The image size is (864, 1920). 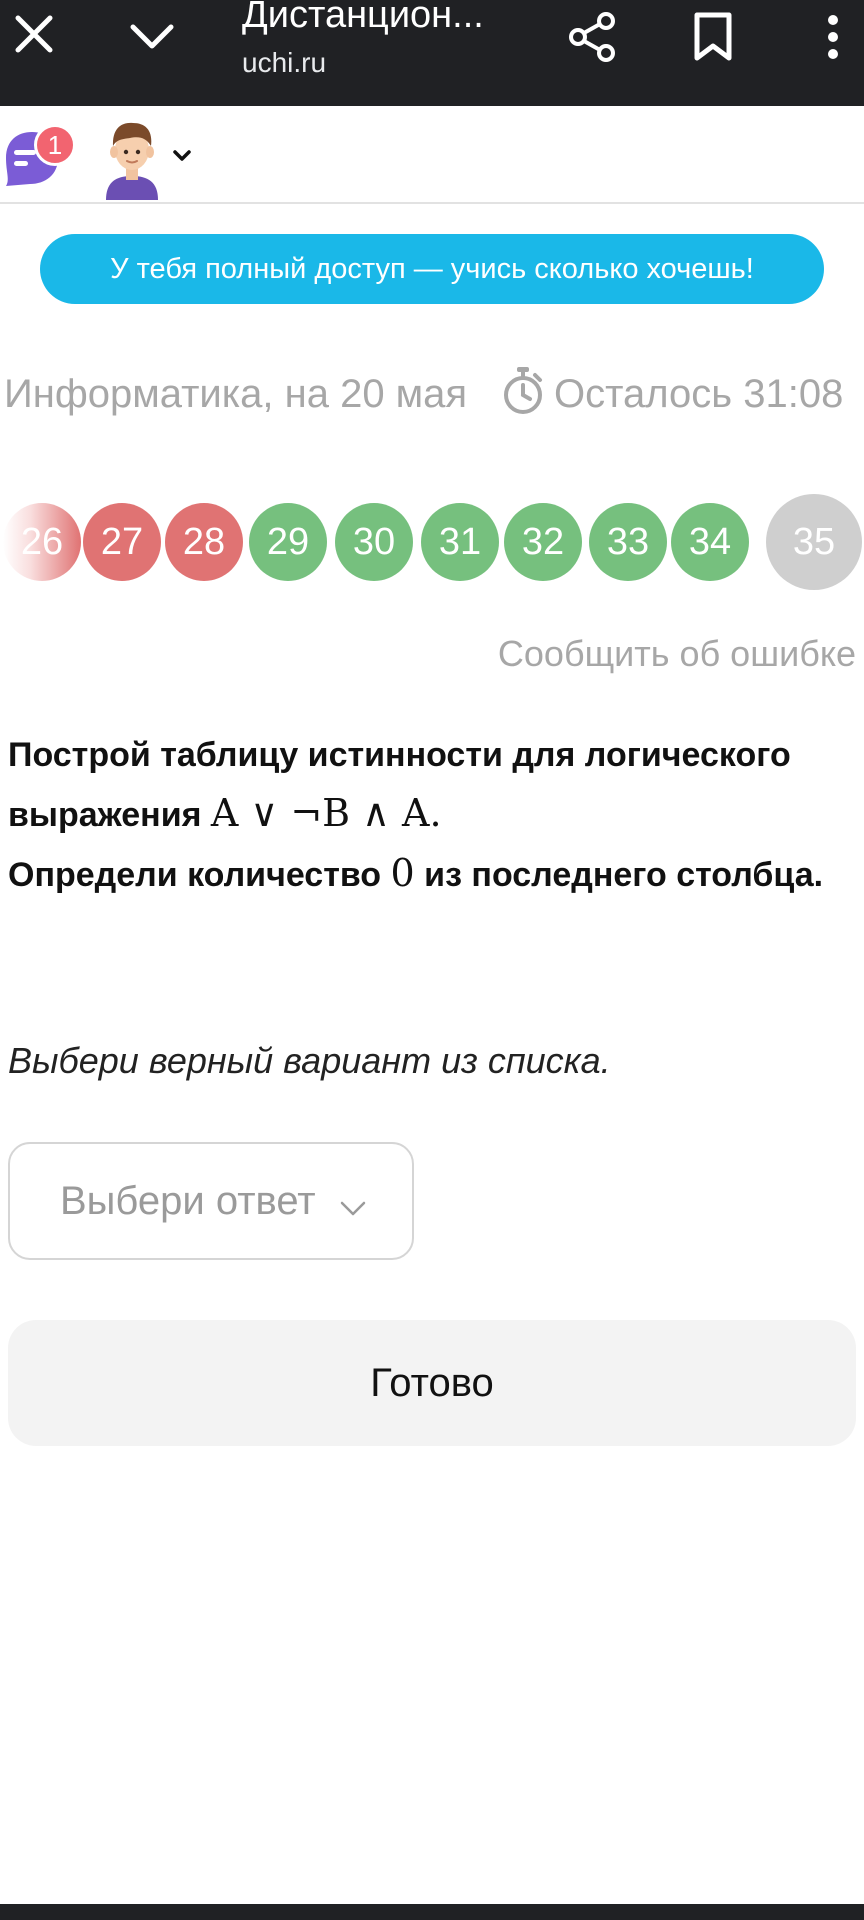 I want to click on question-hint: Выбери верный вариант из списка., so click(x=309, y=1060).